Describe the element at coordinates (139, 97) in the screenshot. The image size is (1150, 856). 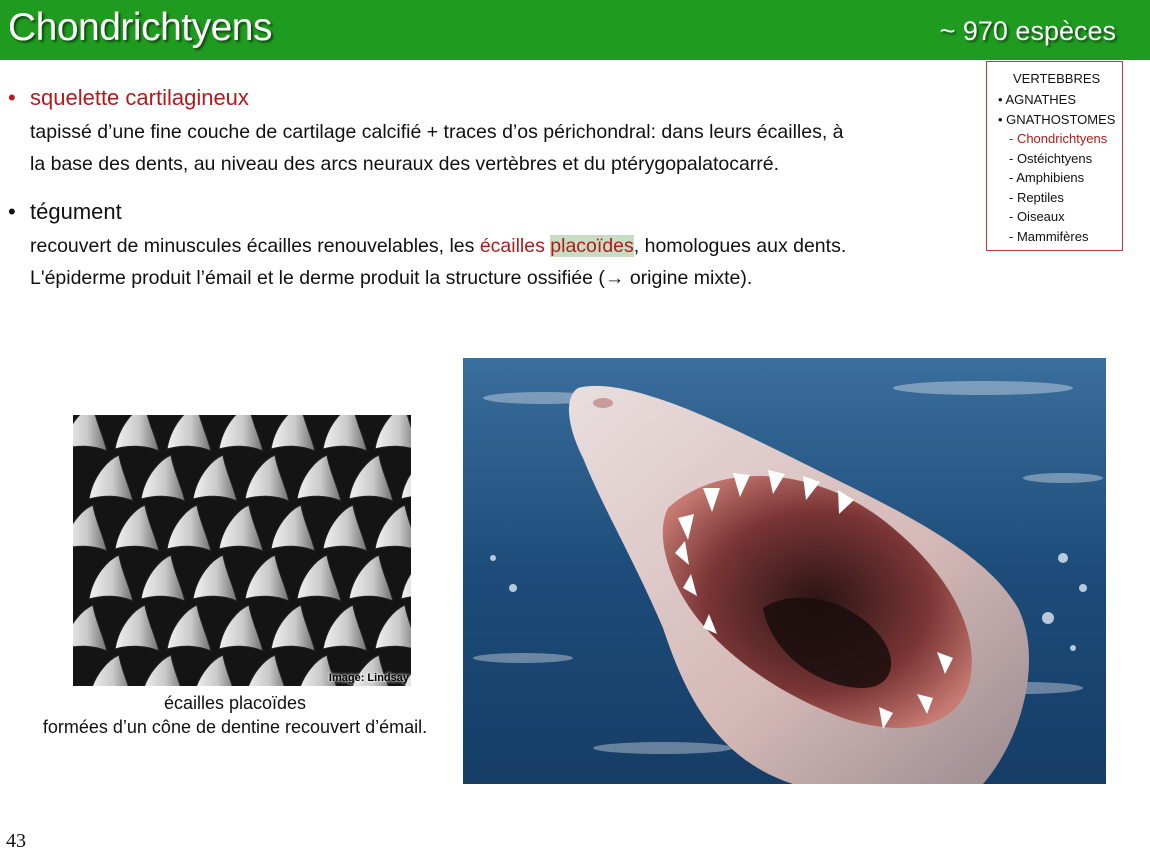
I see `bullet-heading: squelette cartilagineux` at that location.